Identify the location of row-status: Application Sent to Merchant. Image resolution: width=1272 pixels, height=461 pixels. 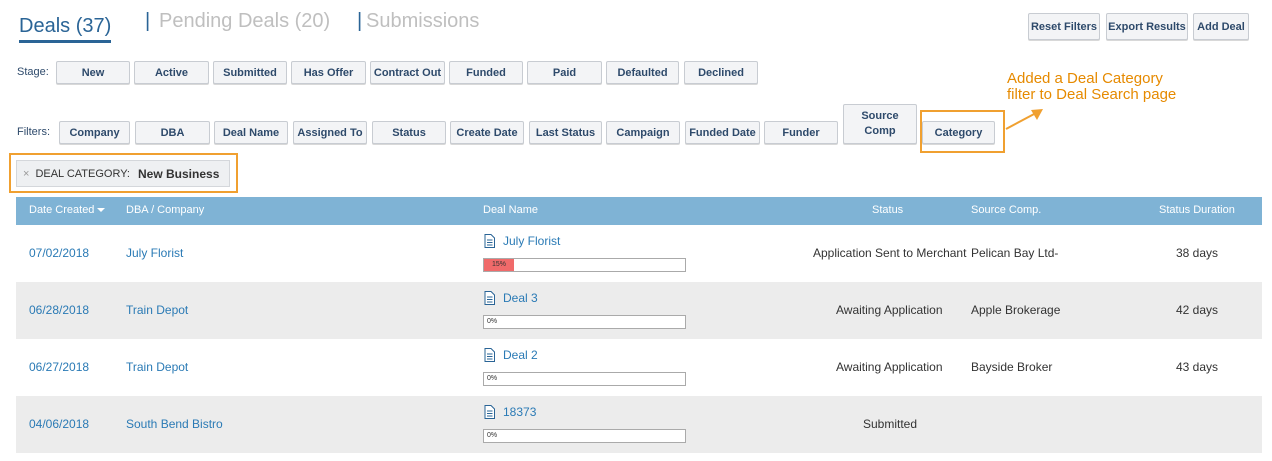
(890, 253).